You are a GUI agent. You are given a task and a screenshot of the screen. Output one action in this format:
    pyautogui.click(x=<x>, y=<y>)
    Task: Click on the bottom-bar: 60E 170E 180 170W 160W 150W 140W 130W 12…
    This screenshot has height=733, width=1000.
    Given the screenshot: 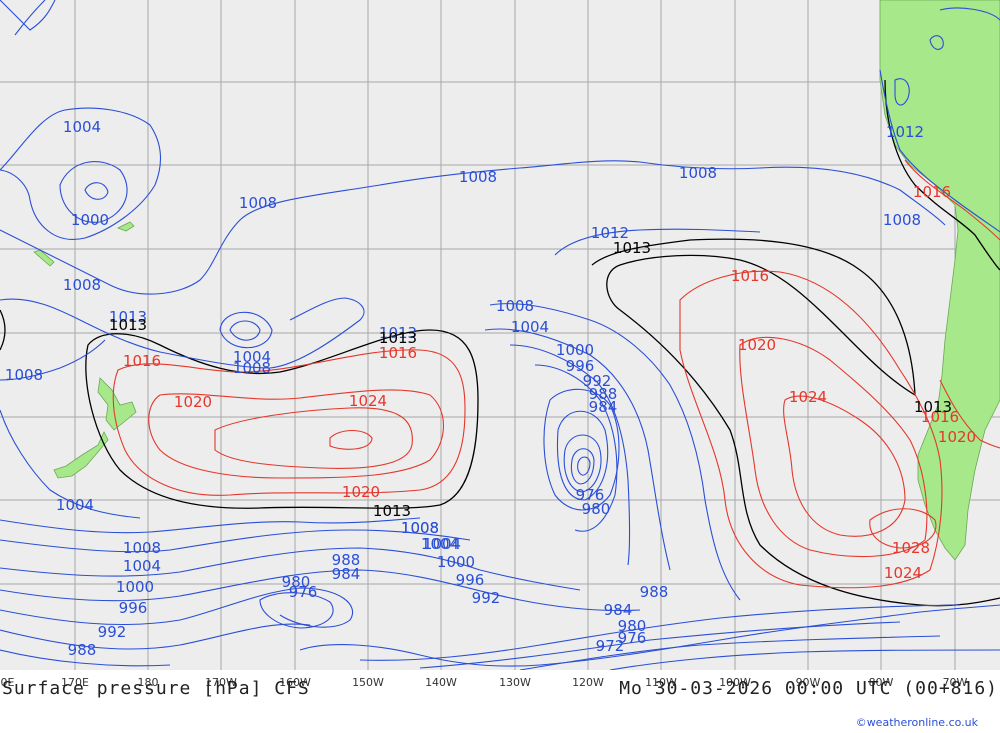 What is the action you would take?
    pyautogui.click(x=500, y=701)
    